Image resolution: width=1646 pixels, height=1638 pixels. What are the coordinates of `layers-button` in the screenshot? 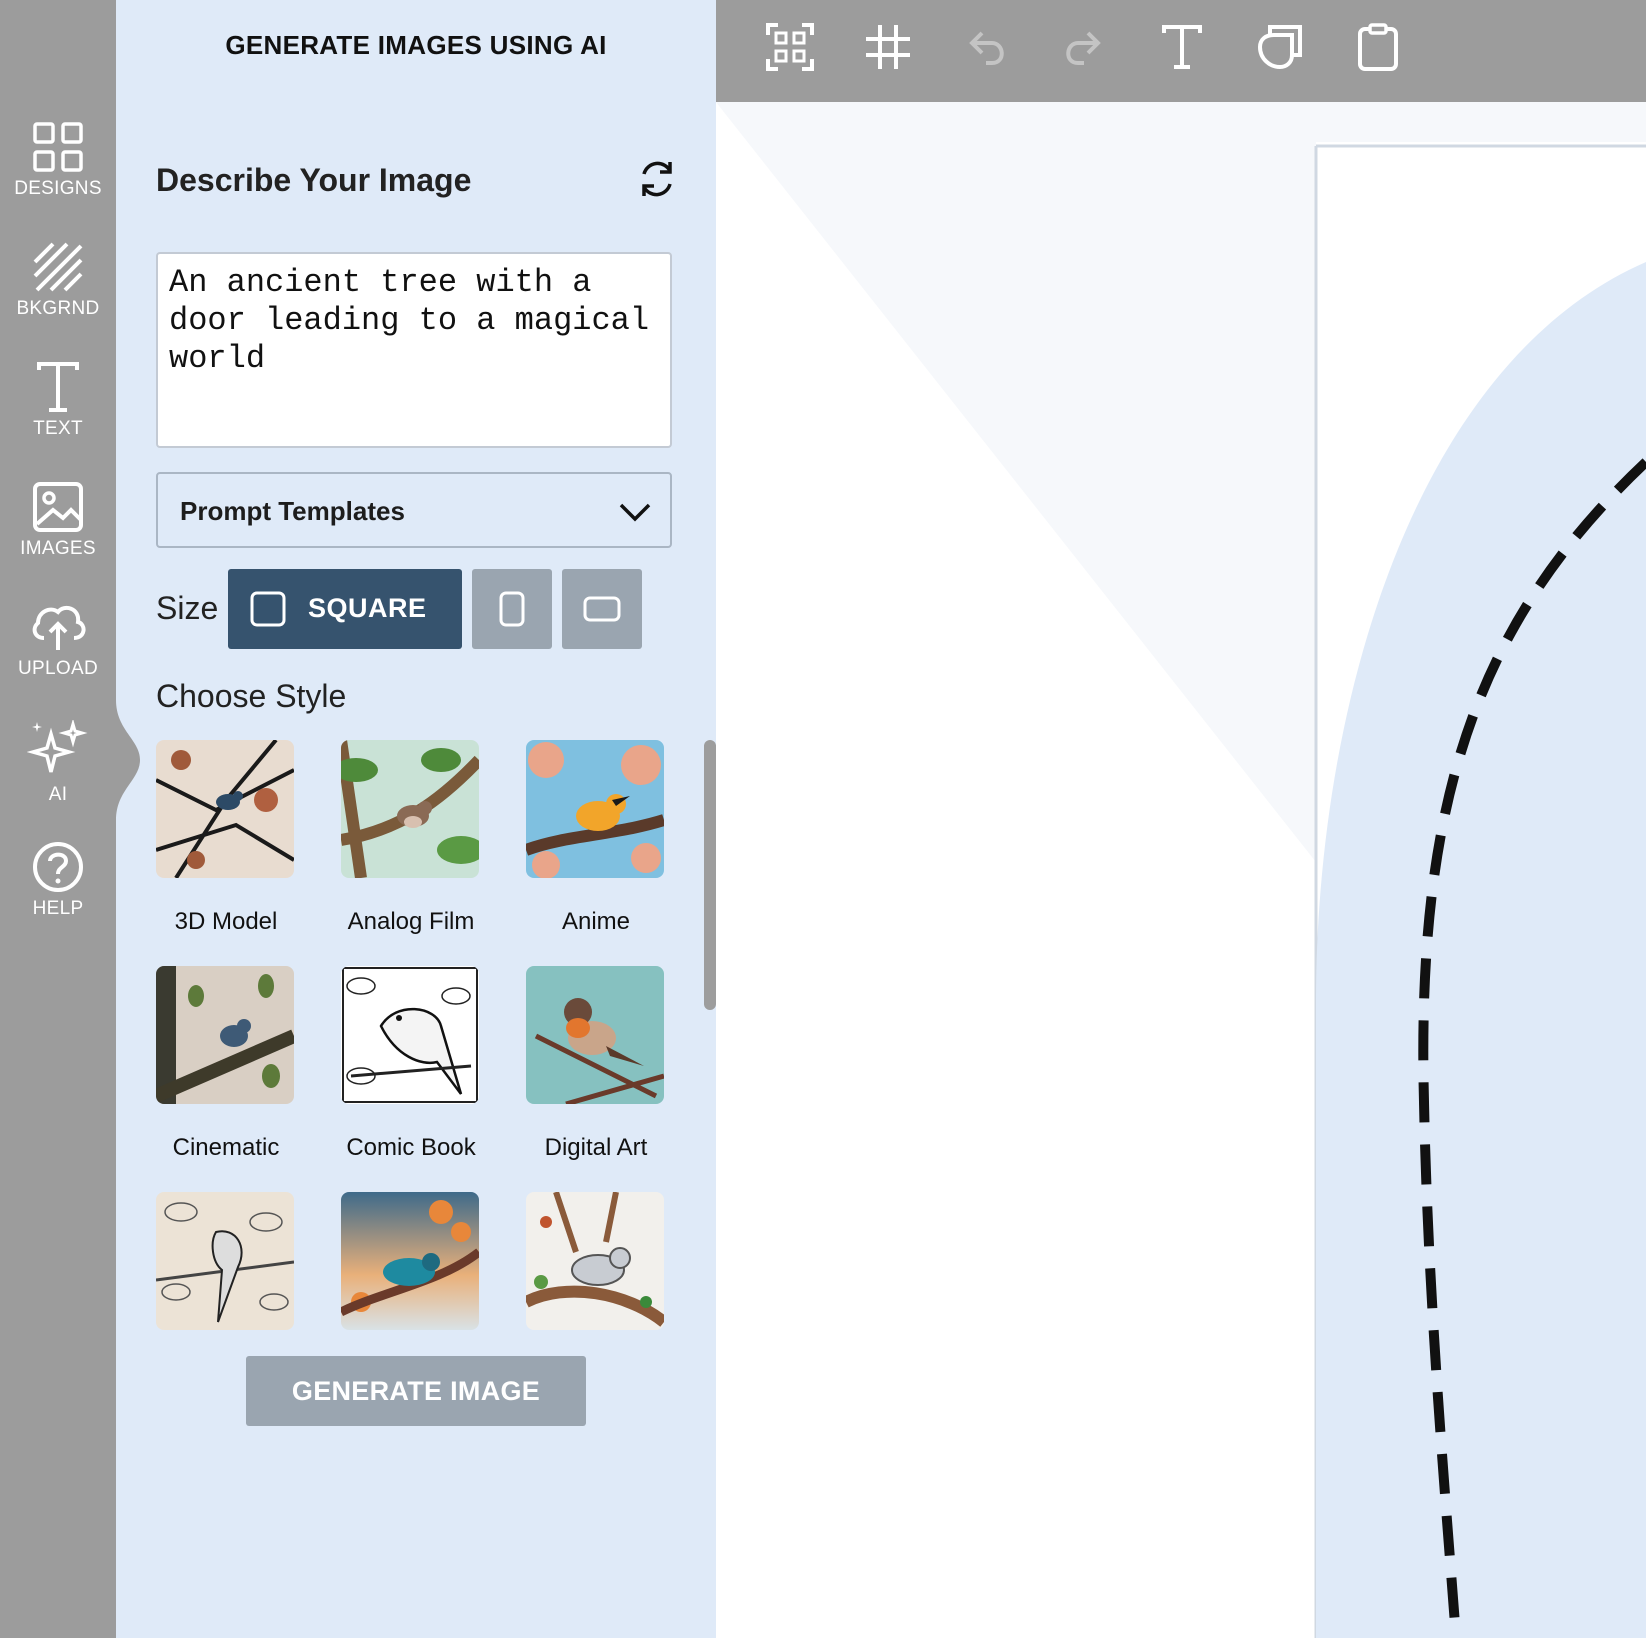 It's located at (1280, 49).